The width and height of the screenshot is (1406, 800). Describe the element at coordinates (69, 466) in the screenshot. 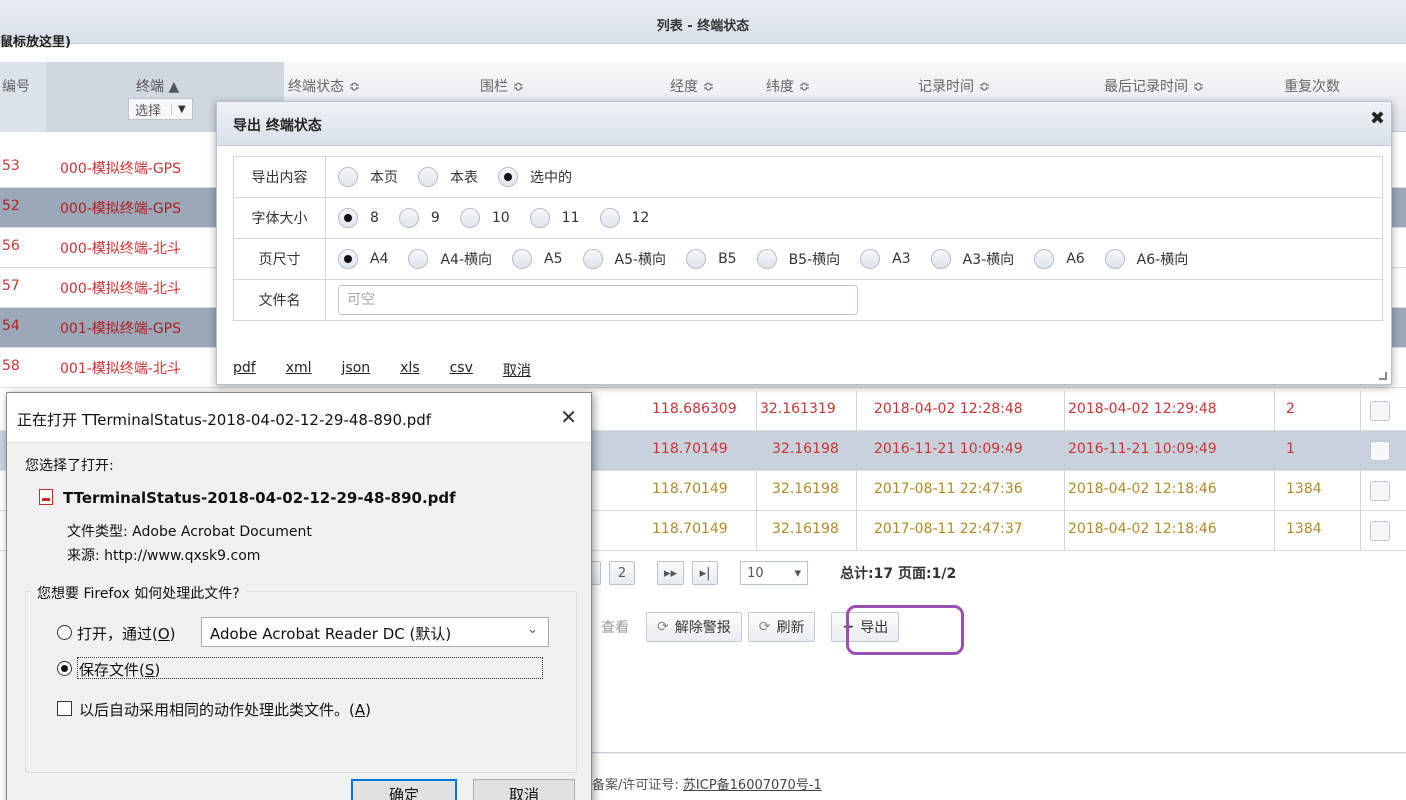

I see `chosen-label: 您选择了打开:` at that location.